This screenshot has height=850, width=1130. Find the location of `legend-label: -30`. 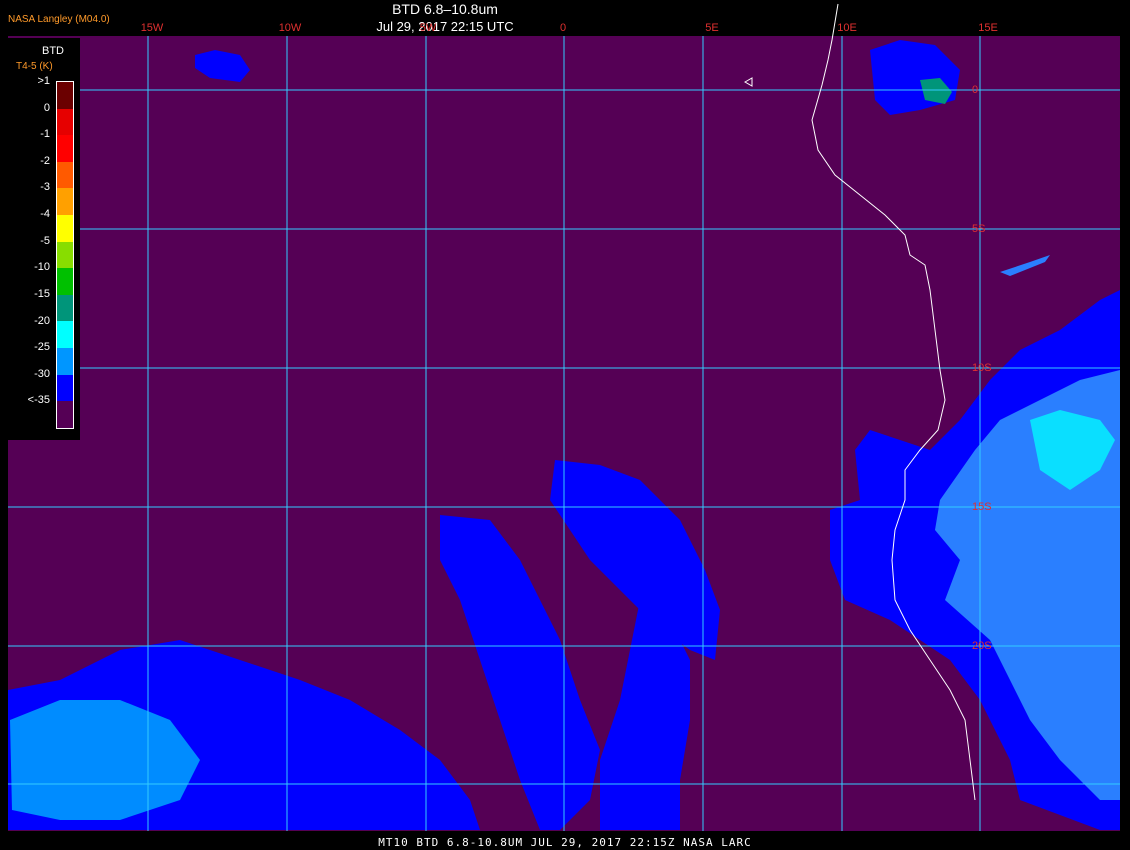

legend-label: -30 is located at coordinates (42, 373).